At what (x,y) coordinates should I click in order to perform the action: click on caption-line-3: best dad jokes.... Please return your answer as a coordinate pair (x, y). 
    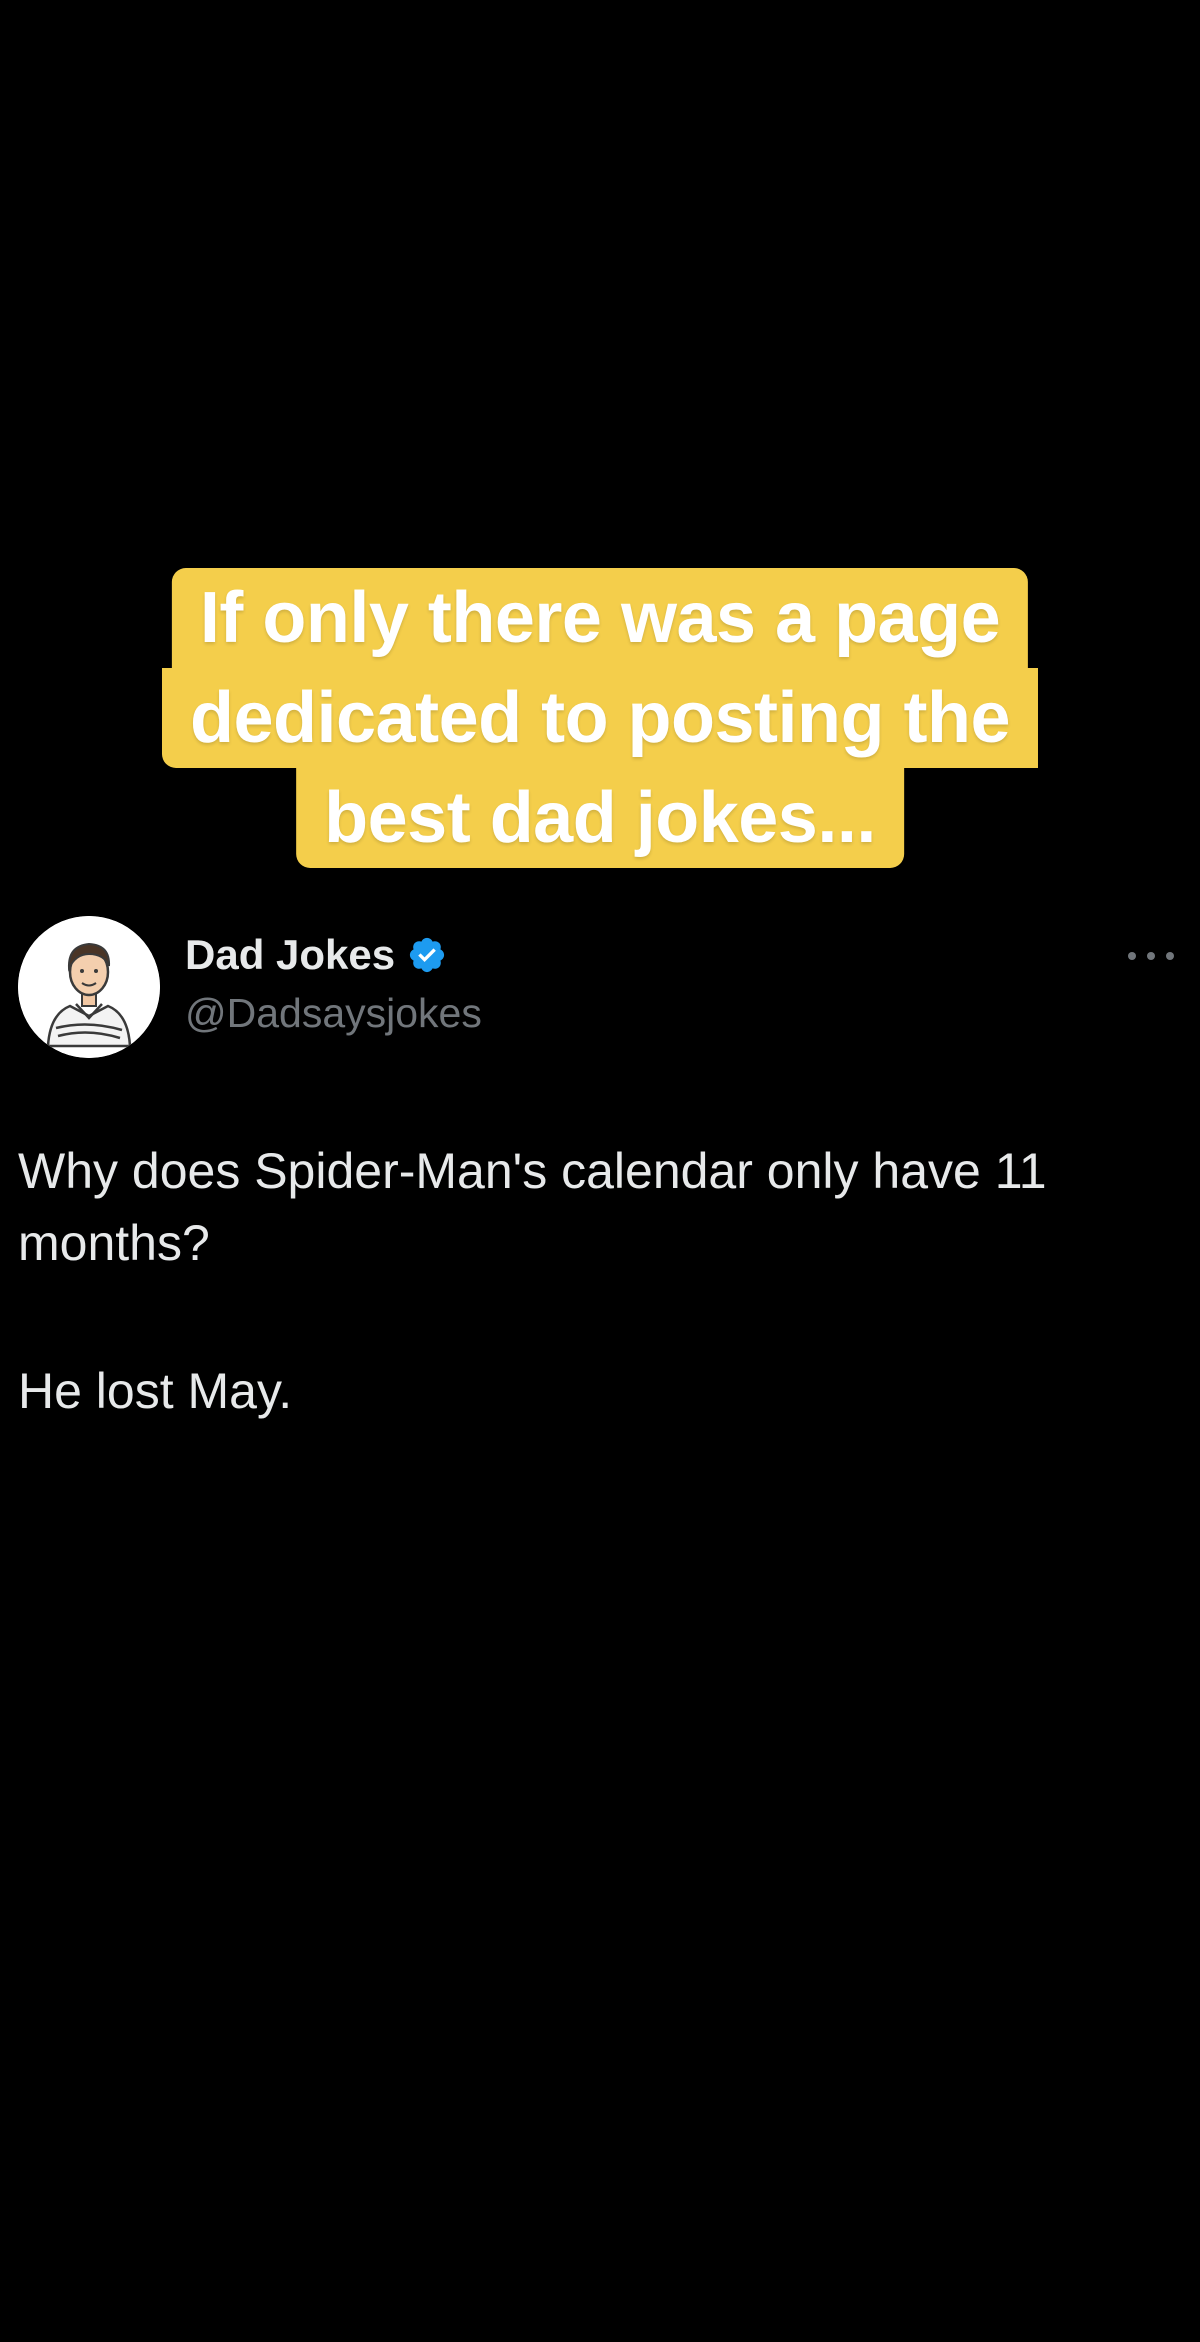
    Looking at the image, I should click on (600, 818).